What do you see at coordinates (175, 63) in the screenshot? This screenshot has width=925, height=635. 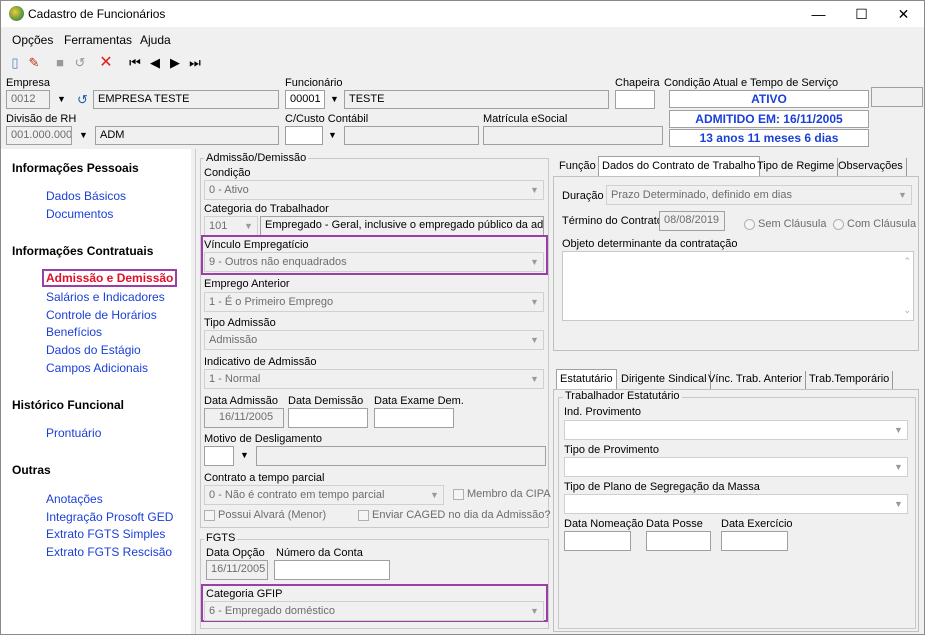 I see `next-record-icon: ▶` at bounding box center [175, 63].